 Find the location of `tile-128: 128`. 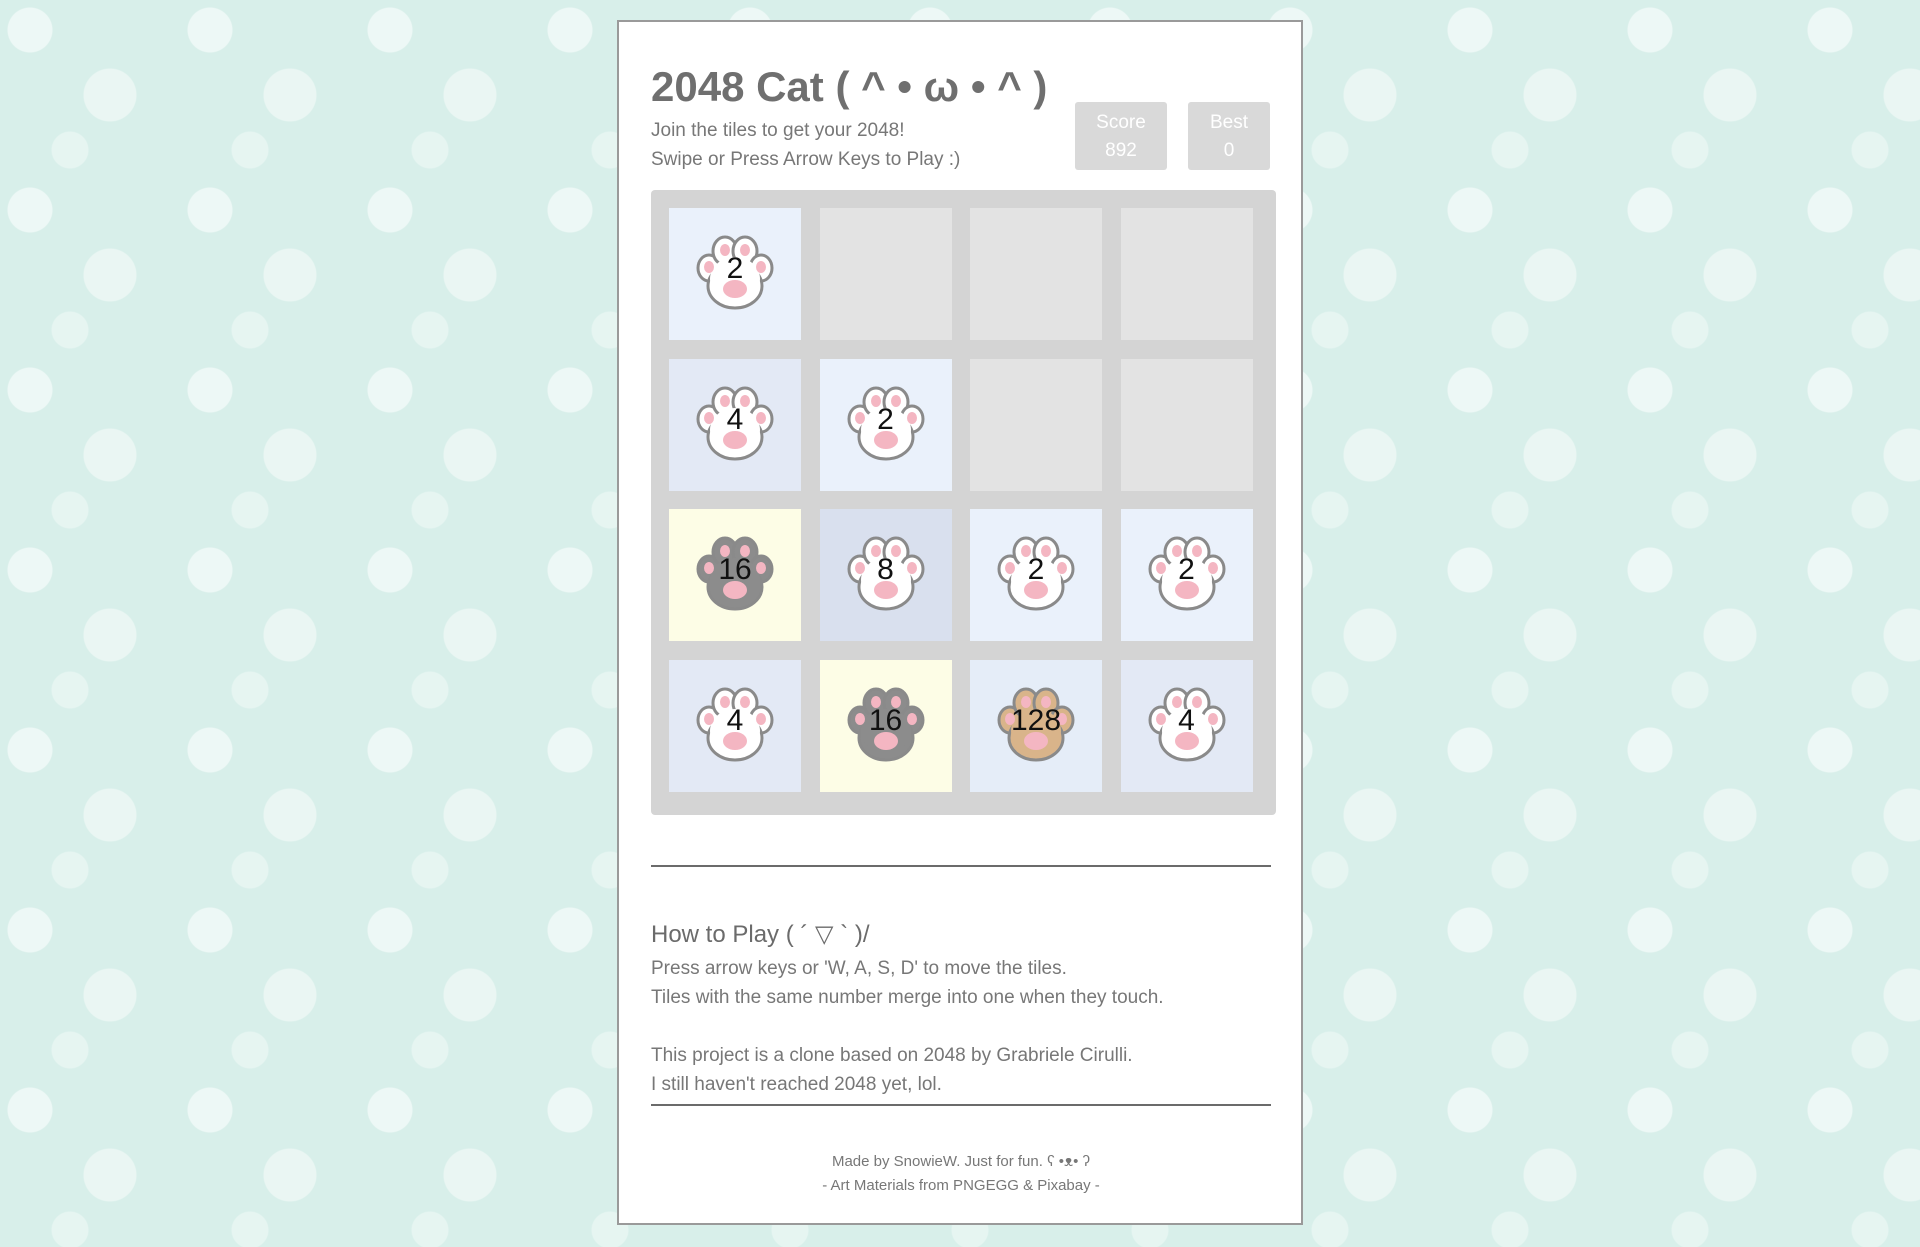

tile-128: 128 is located at coordinates (1036, 725).